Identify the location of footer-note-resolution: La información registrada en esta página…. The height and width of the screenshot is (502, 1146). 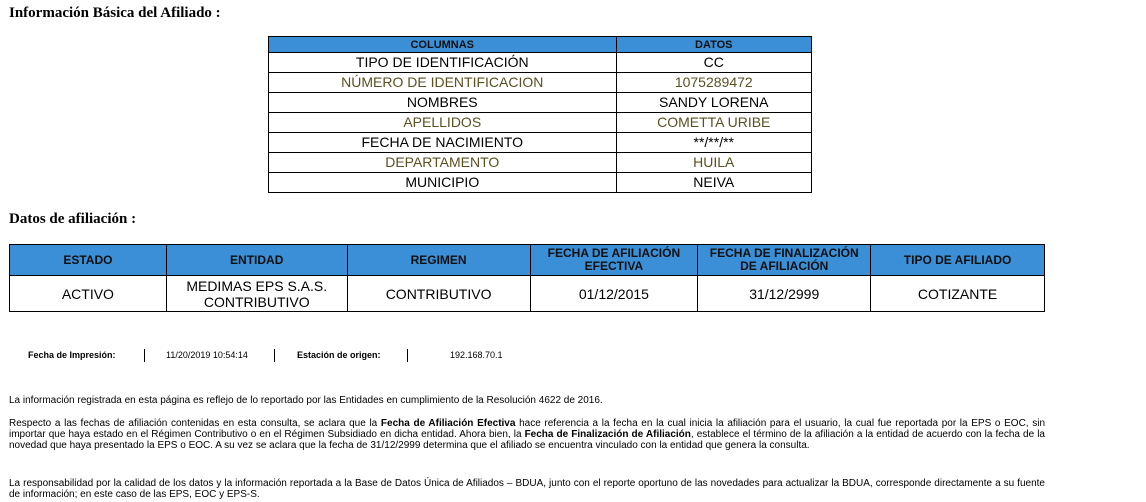
(306, 400).